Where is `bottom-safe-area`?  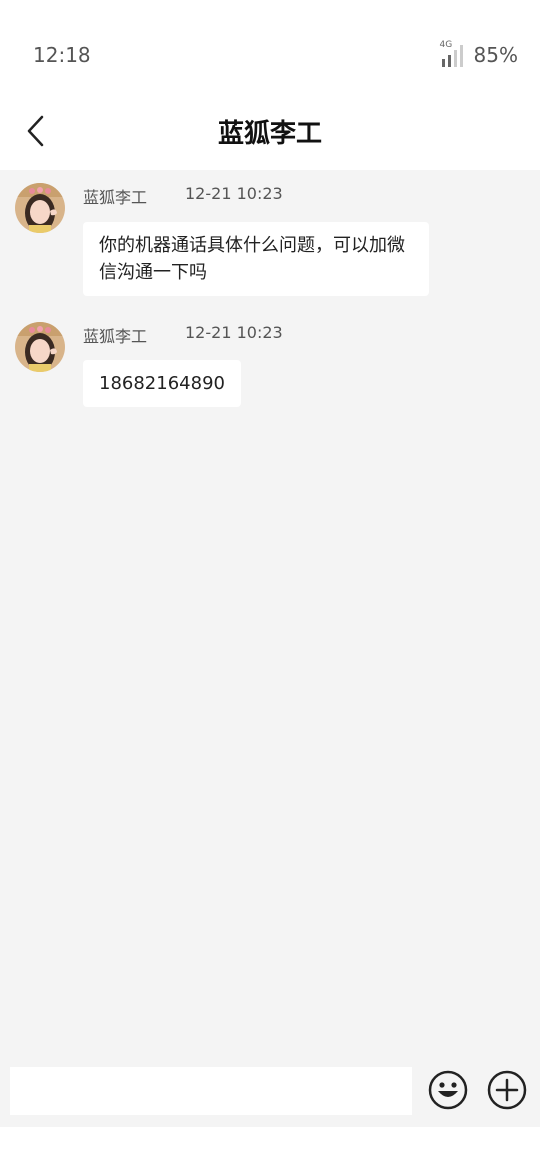 bottom-safe-area is located at coordinates (270, 1147).